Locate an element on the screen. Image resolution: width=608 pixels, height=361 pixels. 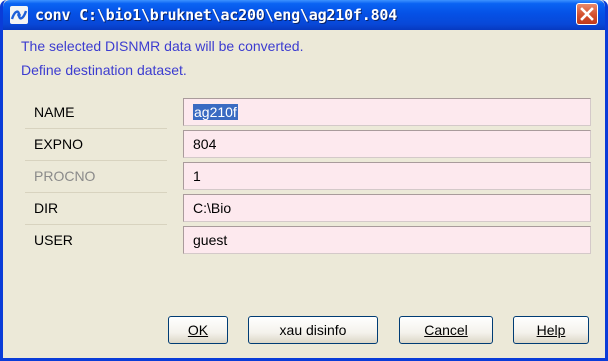
ok-button: OK is located at coordinates (198, 330).